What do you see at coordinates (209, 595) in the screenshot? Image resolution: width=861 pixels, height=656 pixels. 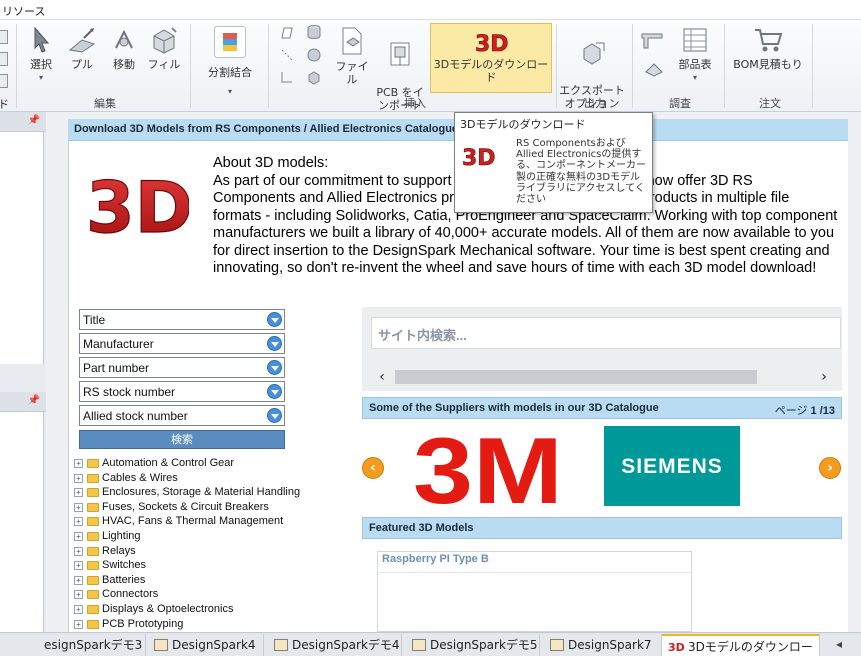 I see `category-item: + Connectors` at bounding box center [209, 595].